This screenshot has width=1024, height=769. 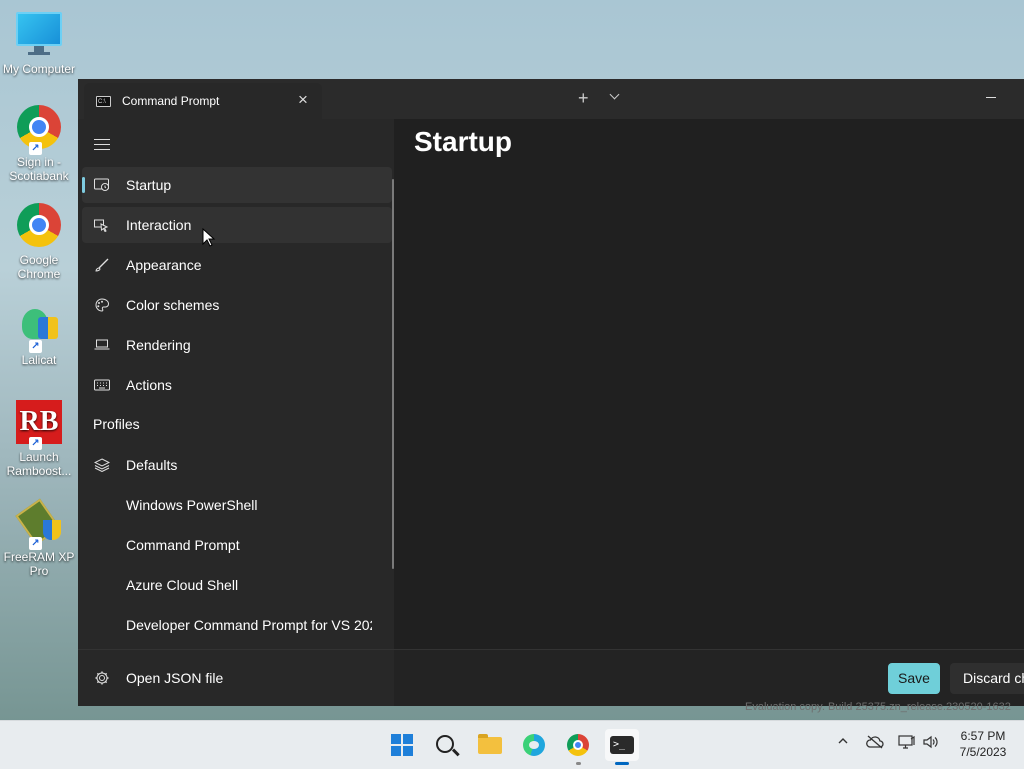 I want to click on desktop-icon-label: FreeRAM XP Pro, so click(x=39, y=564).